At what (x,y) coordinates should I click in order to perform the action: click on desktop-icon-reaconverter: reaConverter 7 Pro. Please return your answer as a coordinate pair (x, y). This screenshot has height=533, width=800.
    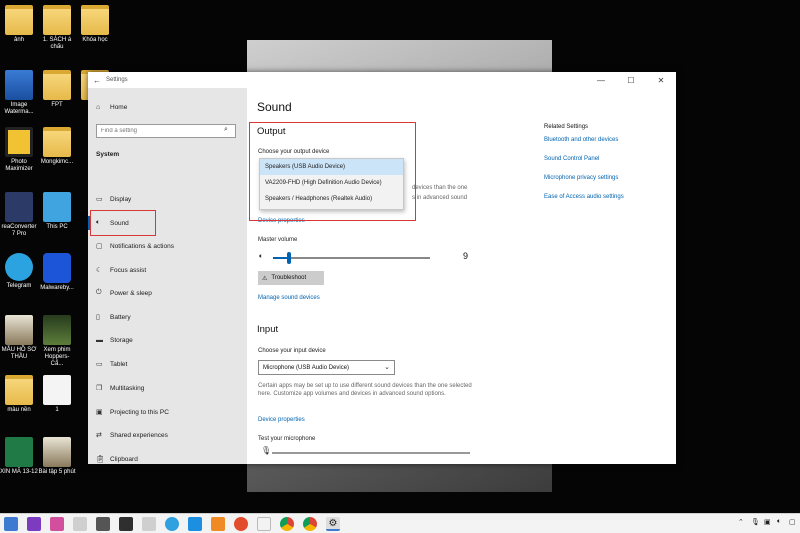
    Looking at the image, I should click on (19, 215).